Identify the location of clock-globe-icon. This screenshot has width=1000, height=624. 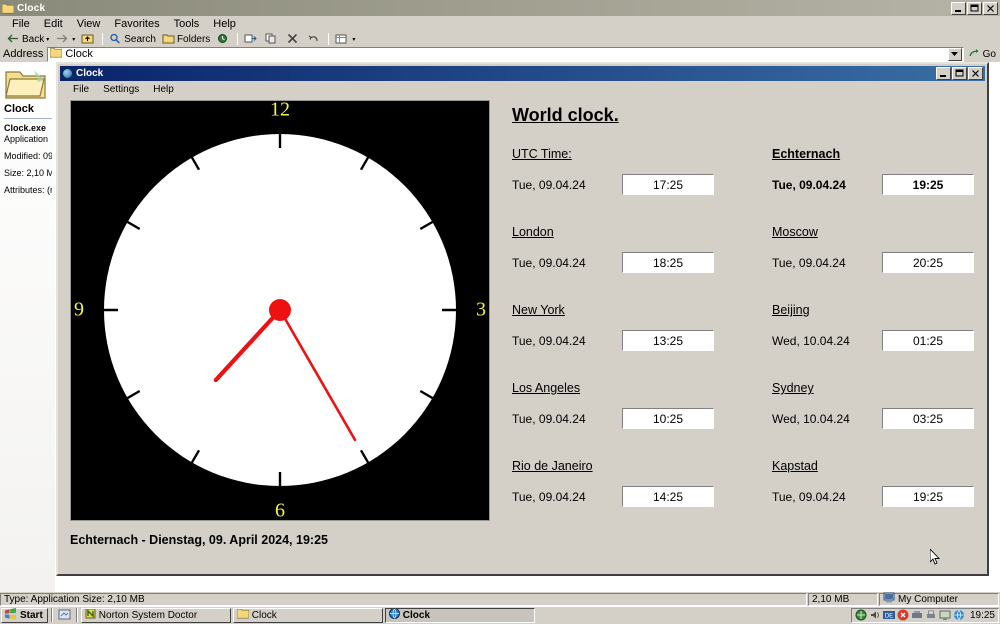
(394, 615).